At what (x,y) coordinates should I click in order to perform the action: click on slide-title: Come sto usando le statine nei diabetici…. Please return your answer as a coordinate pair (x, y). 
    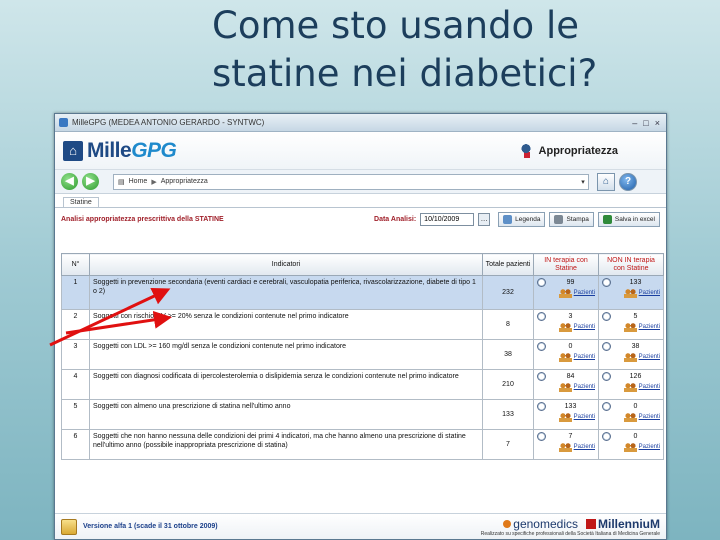
    Looking at the image, I should click on (452, 50).